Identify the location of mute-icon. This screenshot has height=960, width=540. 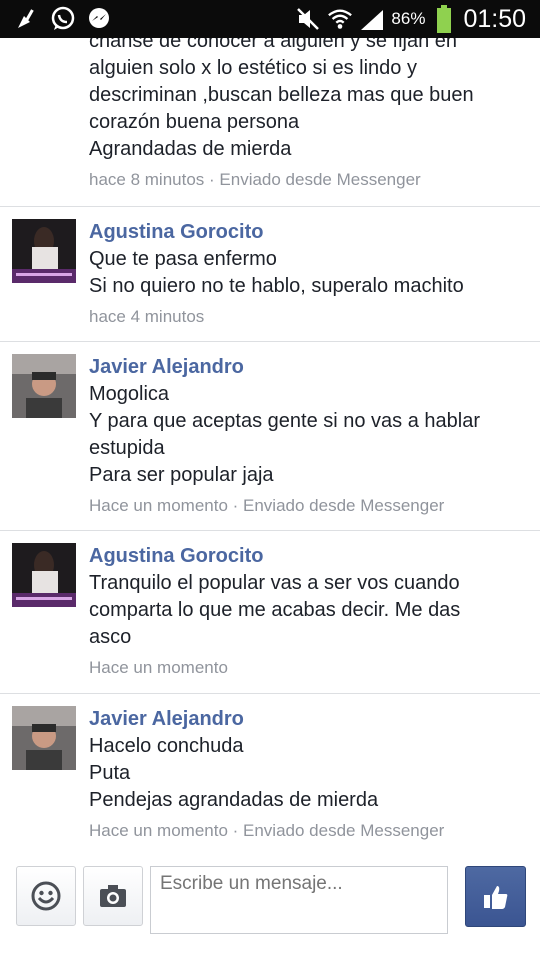
(308, 19).